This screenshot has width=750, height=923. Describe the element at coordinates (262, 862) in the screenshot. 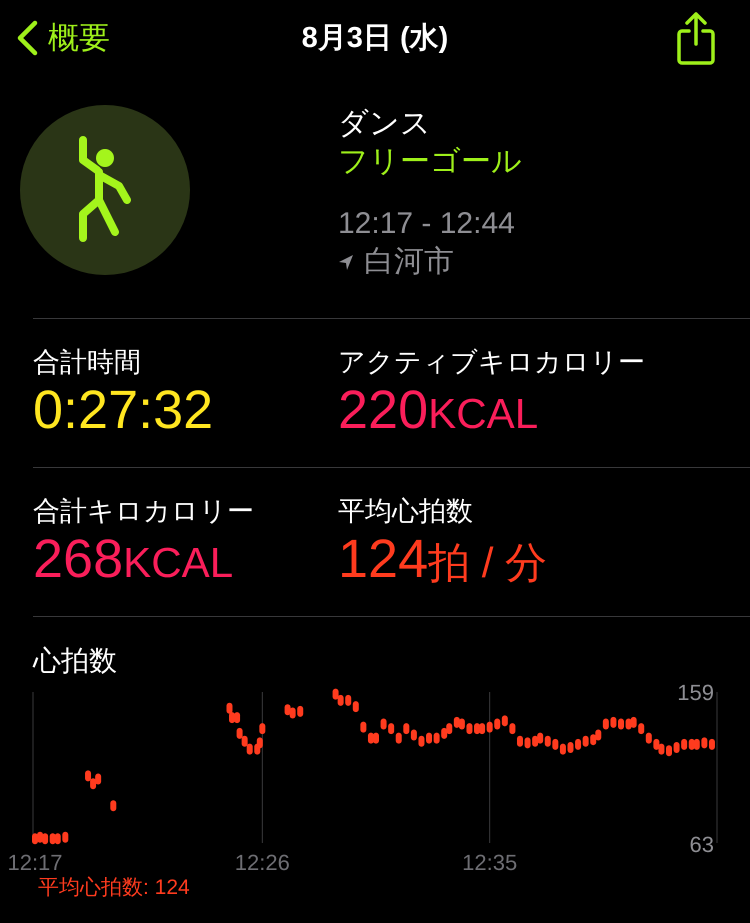

I see `axis-tick-label: 12:26` at that location.